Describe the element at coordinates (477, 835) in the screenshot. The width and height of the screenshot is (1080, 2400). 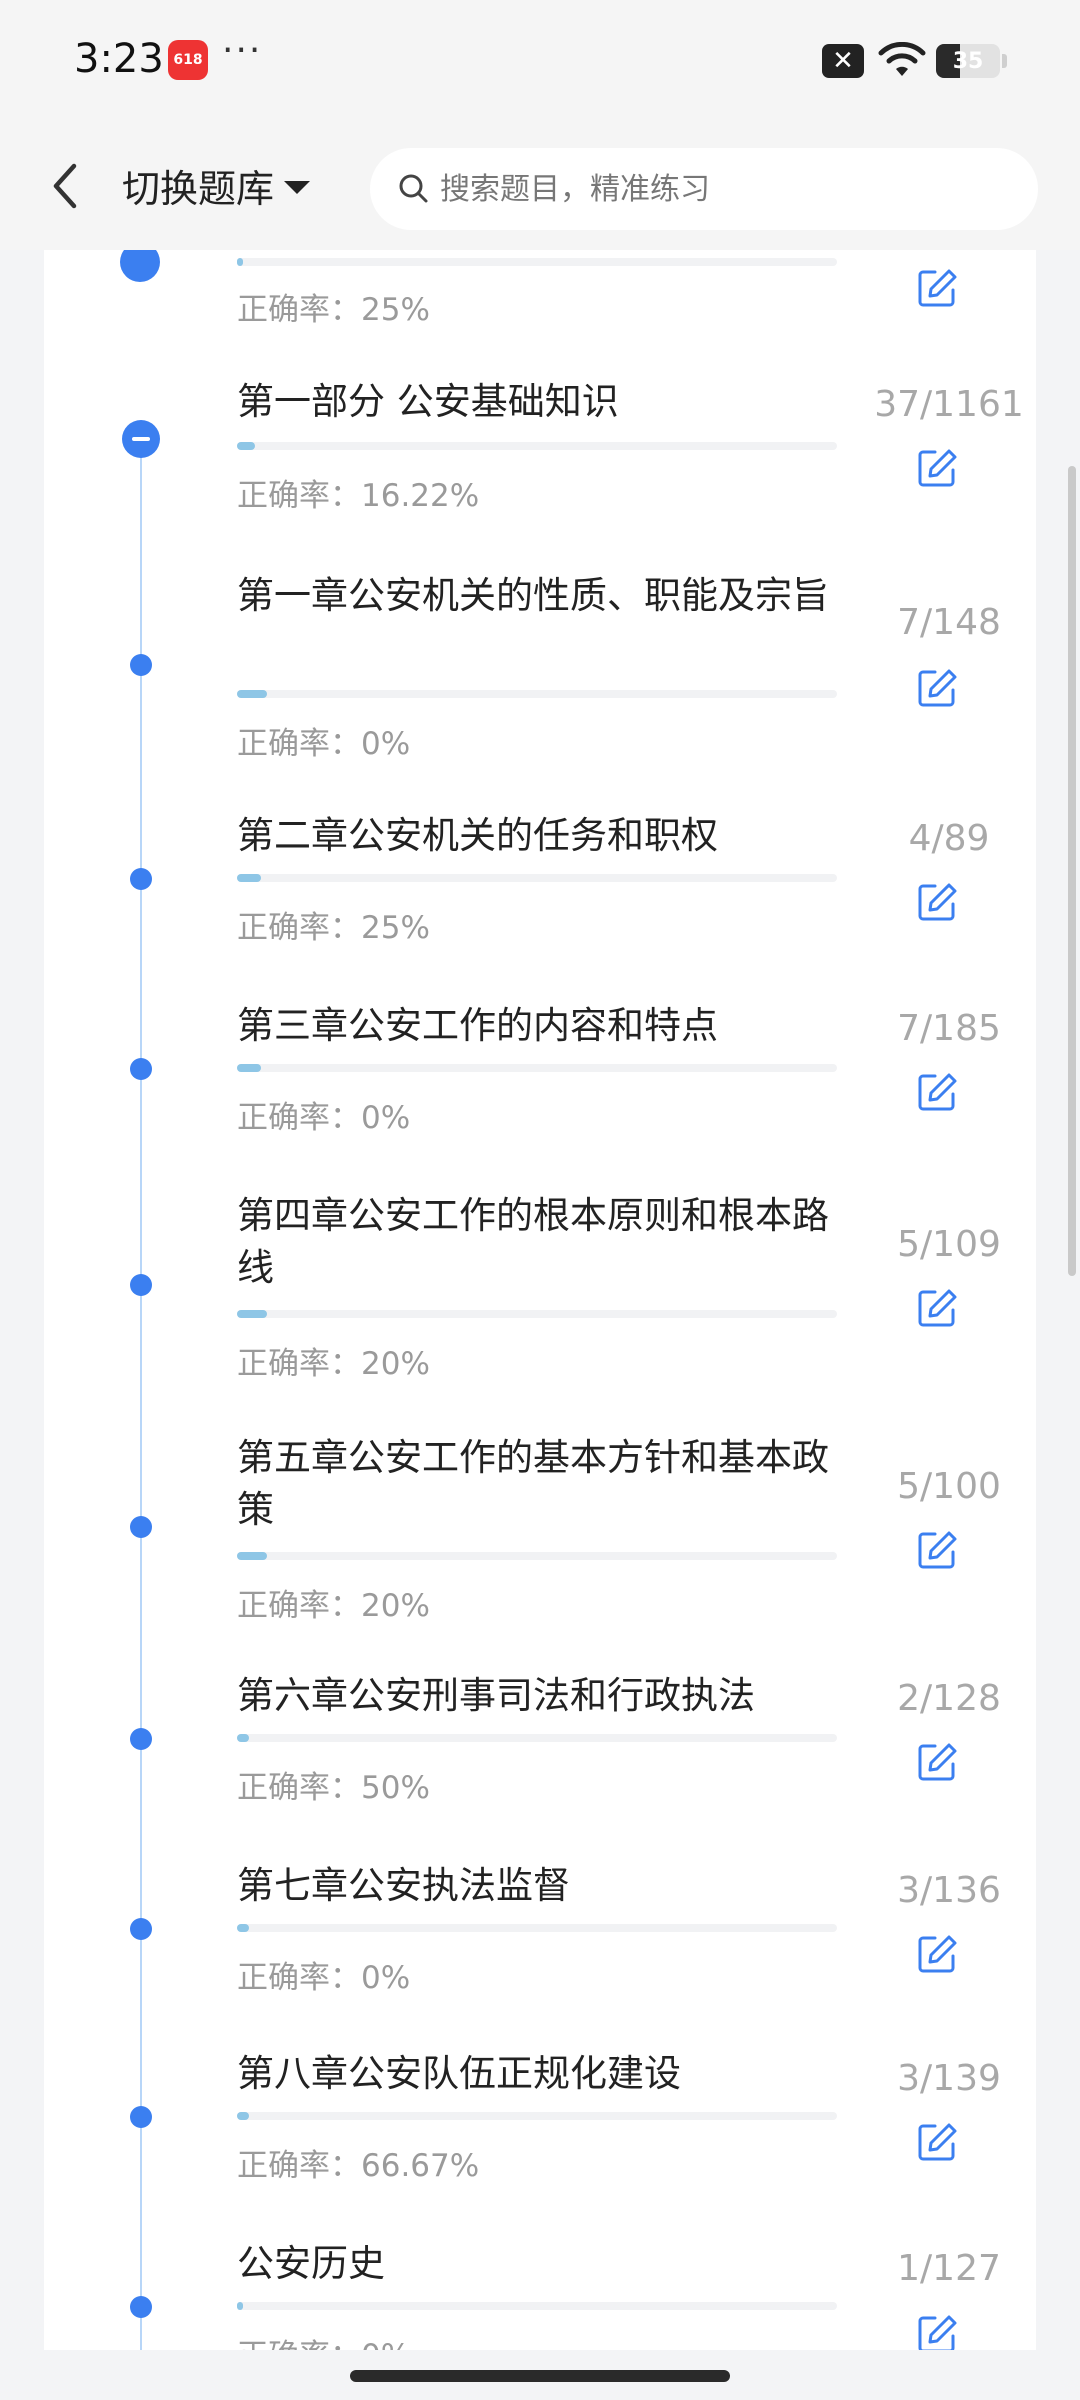
I see `item-title: 第二章公安机关的任务和职权` at that location.